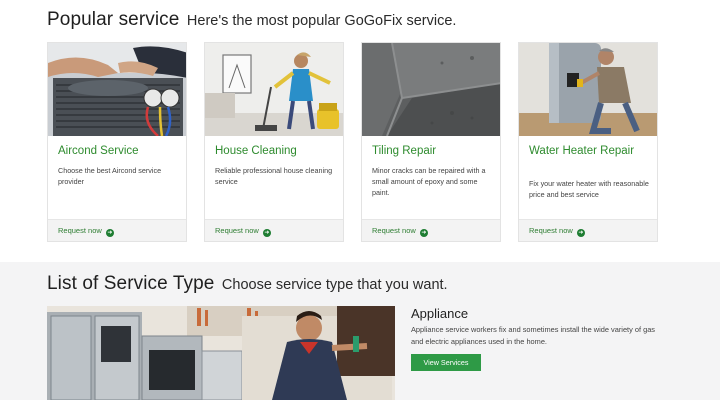 The height and width of the screenshot is (400, 720). I want to click on service-type-title: List of Service Type, so click(131, 283).